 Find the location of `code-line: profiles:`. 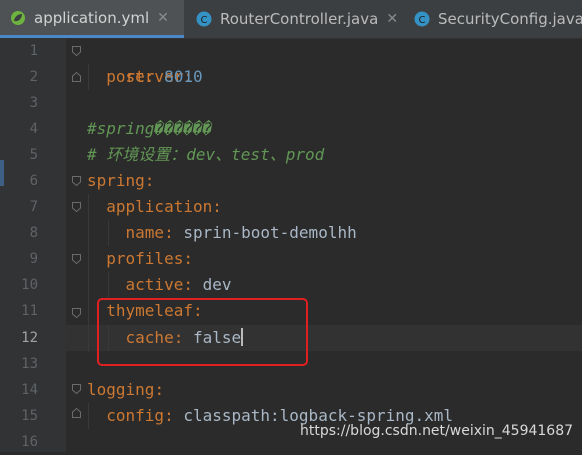

code-line: profiles: is located at coordinates (140, 259).